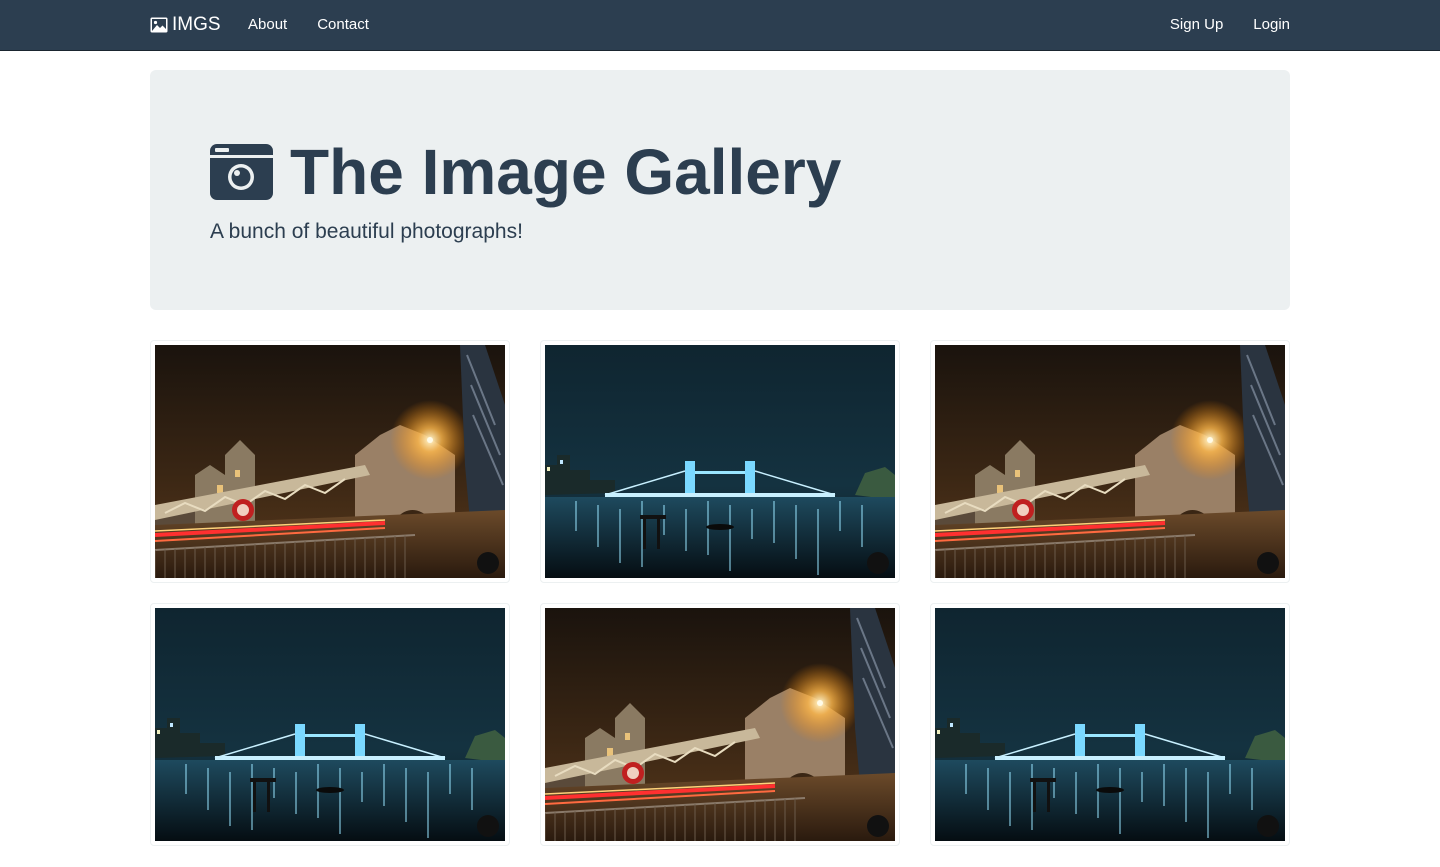 The width and height of the screenshot is (1440, 867). Describe the element at coordinates (241, 172) in the screenshot. I see `camera-icon` at that location.